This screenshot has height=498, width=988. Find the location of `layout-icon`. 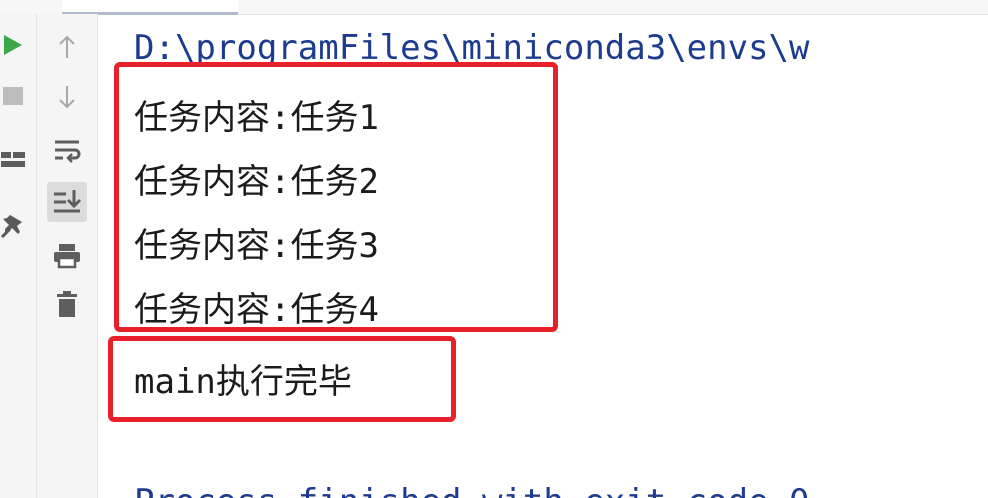

layout-icon is located at coordinates (13, 159).